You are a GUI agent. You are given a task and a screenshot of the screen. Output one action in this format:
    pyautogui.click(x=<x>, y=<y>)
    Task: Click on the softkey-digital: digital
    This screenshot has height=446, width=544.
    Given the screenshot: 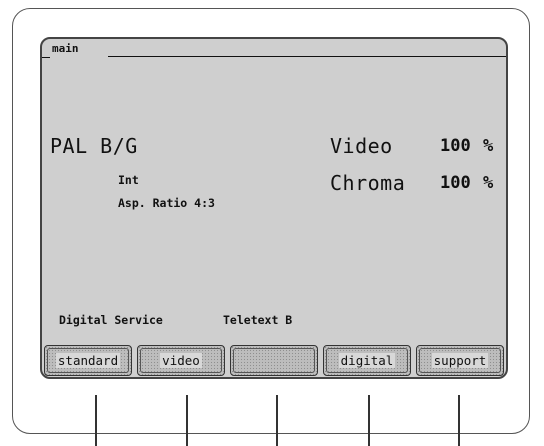 What is the action you would take?
    pyautogui.click(x=367, y=360)
    